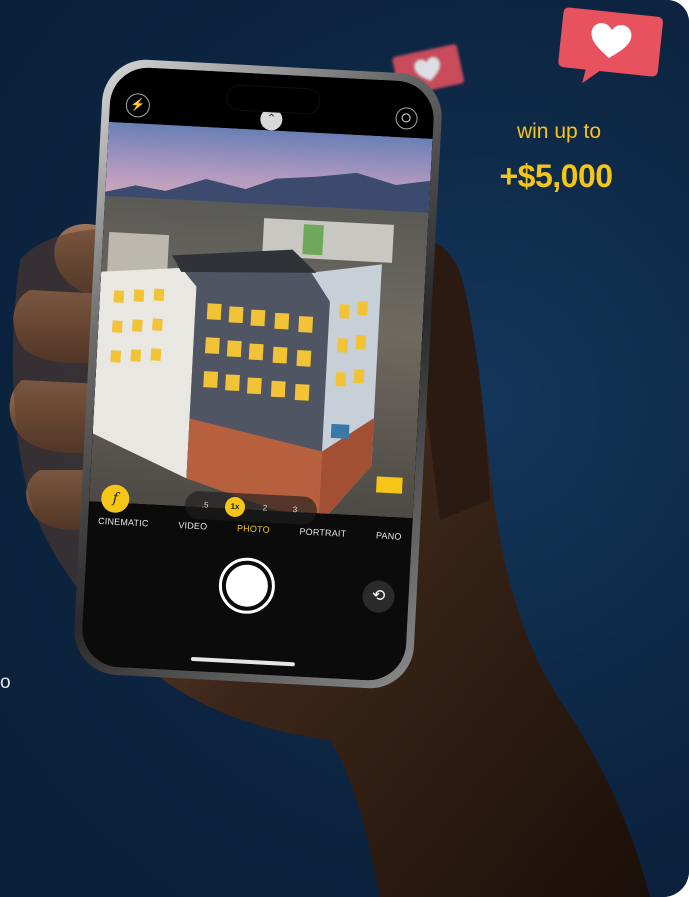 This screenshot has width=689, height=897. Describe the element at coordinates (322, 535) in the screenshot. I see `mode-portrait: PORTRAIT` at that location.